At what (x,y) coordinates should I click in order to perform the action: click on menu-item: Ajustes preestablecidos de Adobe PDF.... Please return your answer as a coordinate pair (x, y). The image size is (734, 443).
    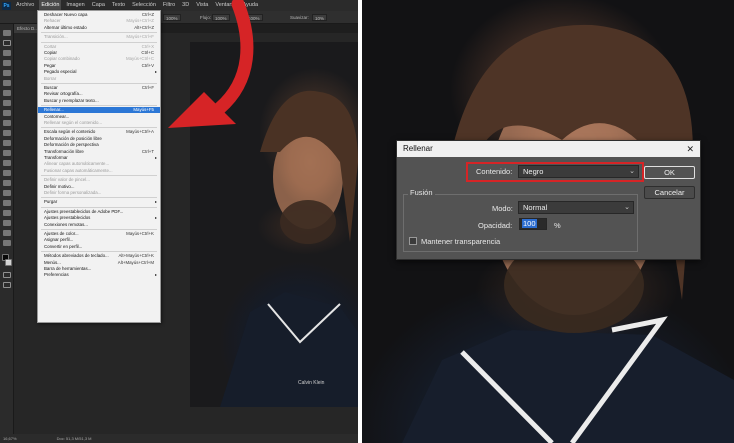
    Looking at the image, I should click on (99, 212).